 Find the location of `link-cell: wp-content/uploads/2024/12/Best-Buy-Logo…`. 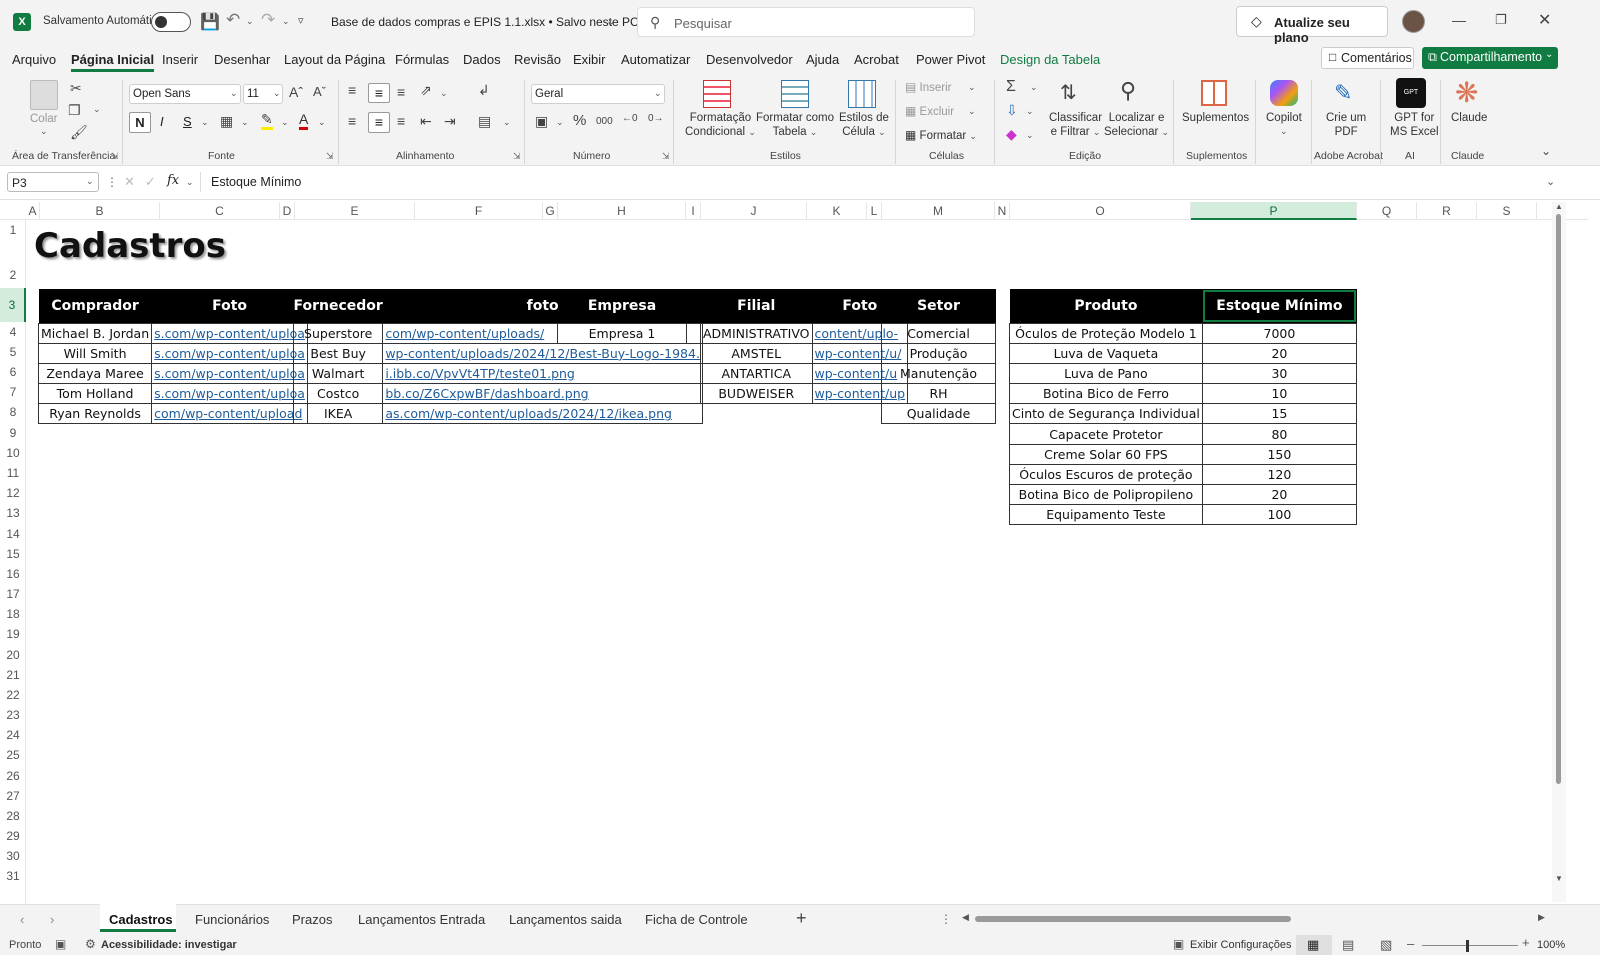

link-cell: wp-content/uploads/2024/12/Best-Buy-Logo… is located at coordinates (542, 353).